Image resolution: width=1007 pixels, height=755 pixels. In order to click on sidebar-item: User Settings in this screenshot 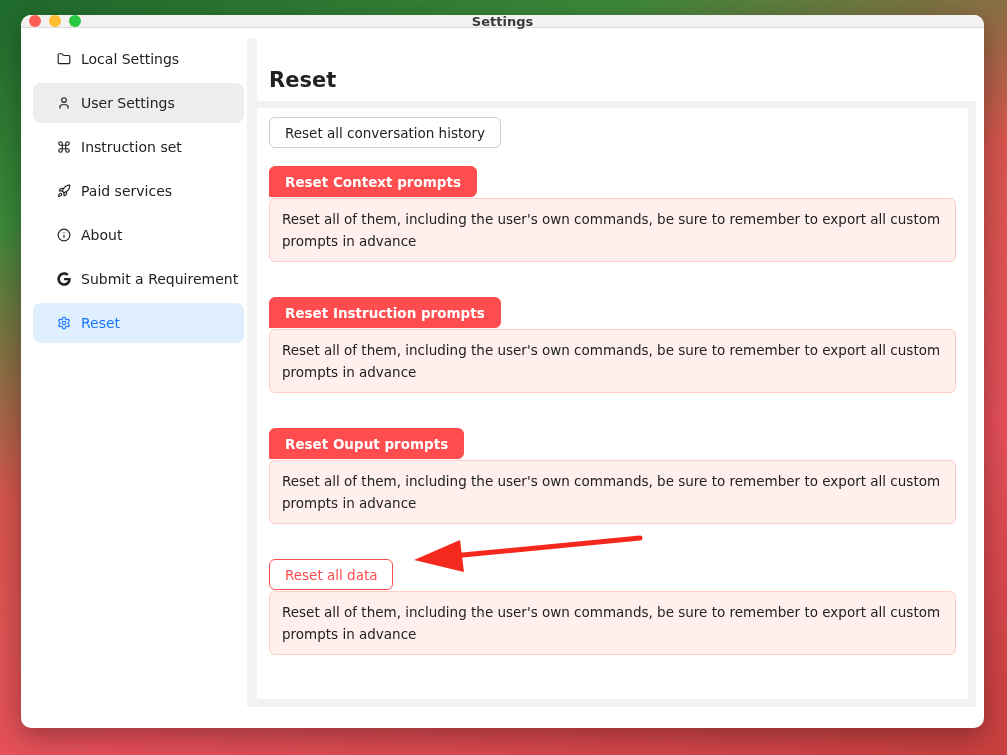, I will do `click(138, 103)`.